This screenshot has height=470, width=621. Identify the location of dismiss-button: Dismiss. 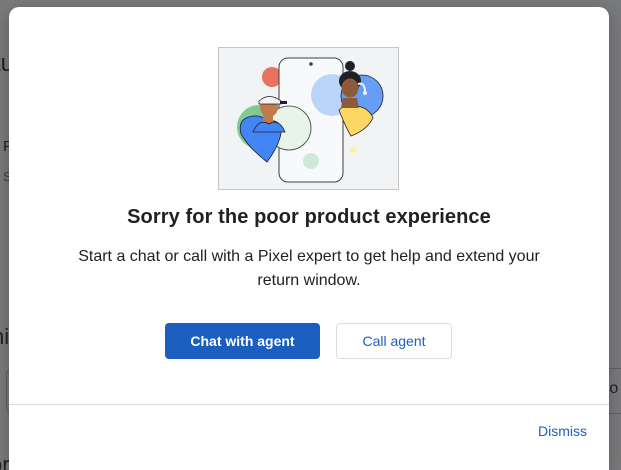
(562, 431).